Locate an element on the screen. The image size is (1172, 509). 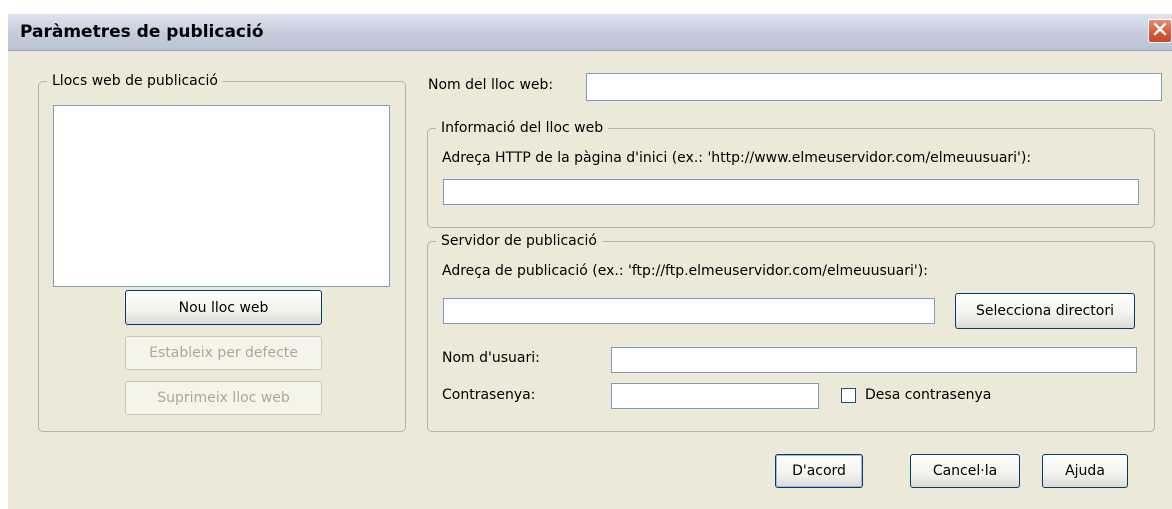
set-default-button: Estableix per defecte is located at coordinates (223, 353).